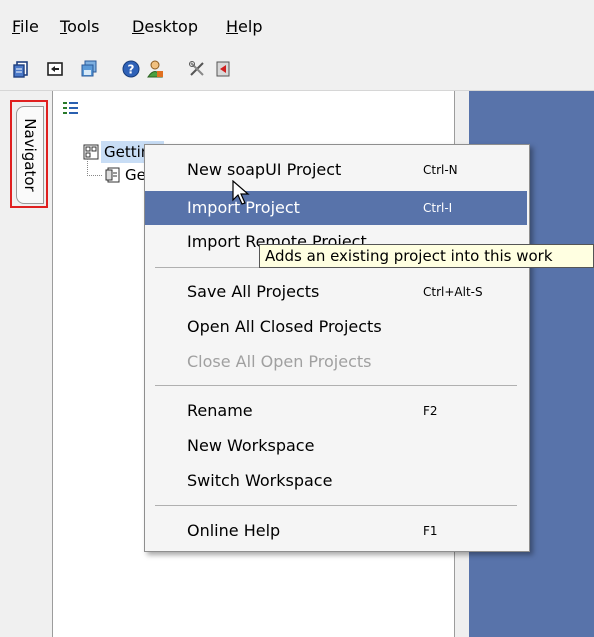 The image size is (594, 637). Describe the element at coordinates (94, 167) in the screenshot. I see `tree-connector` at that location.